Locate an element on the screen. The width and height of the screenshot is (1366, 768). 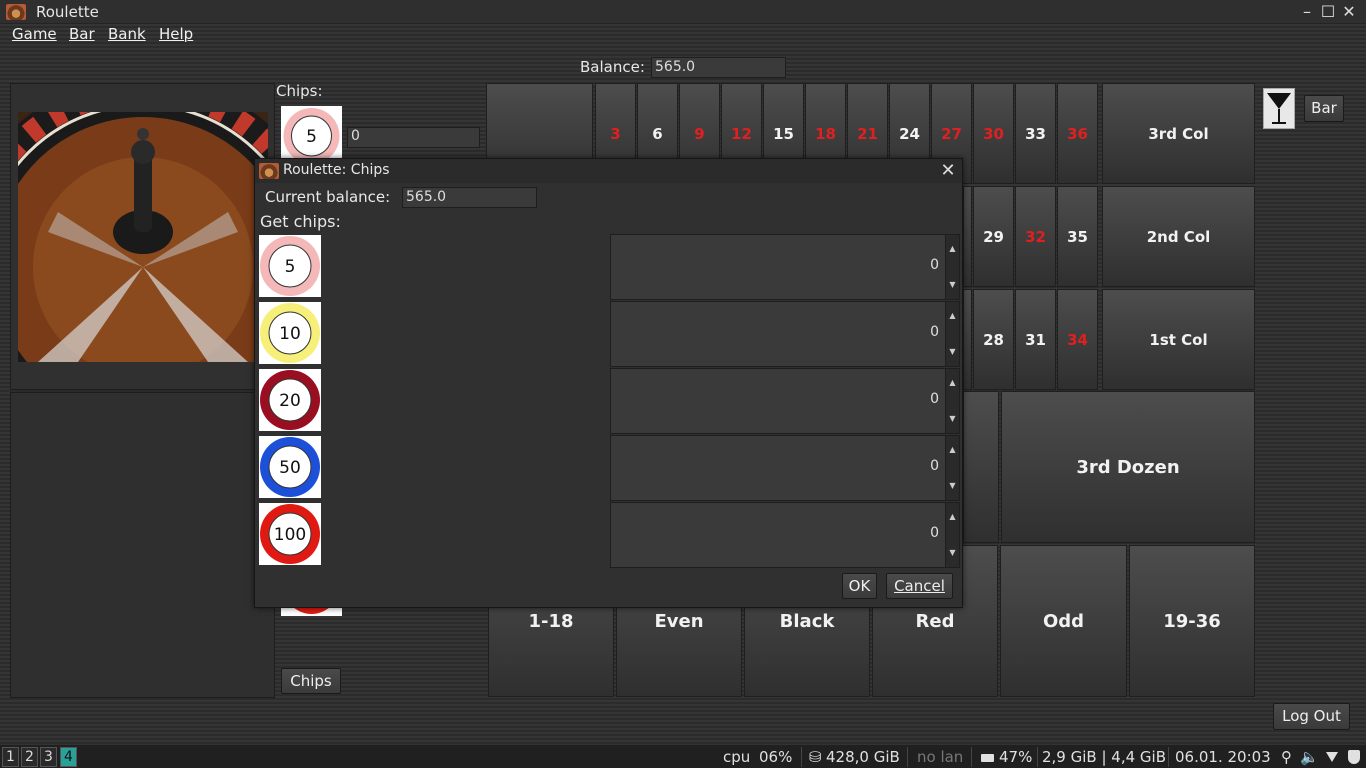
volume-icon: 🔈 is located at coordinates (1309, 757).